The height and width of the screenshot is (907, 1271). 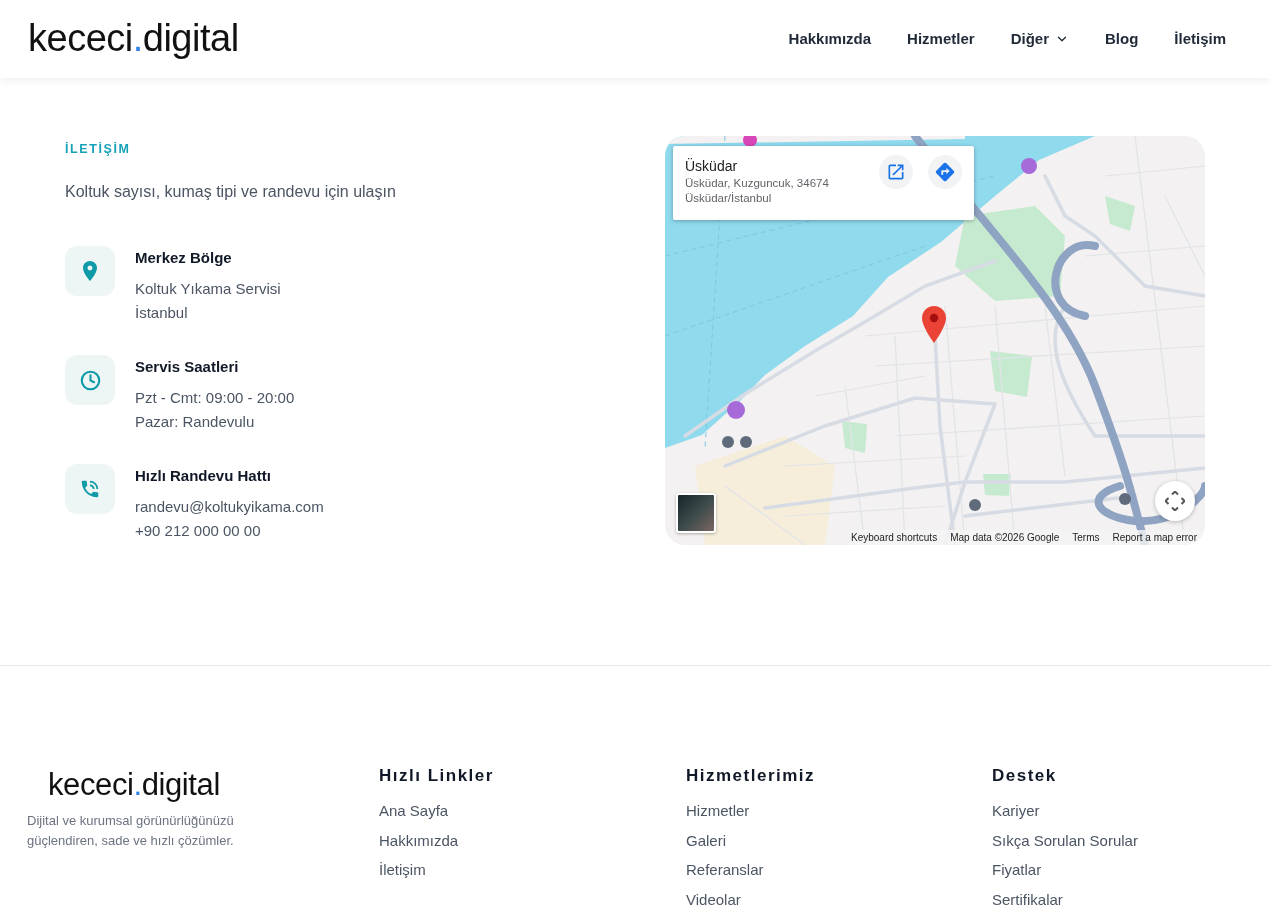 I want to click on four-arrows-icon, so click(x=1175, y=501).